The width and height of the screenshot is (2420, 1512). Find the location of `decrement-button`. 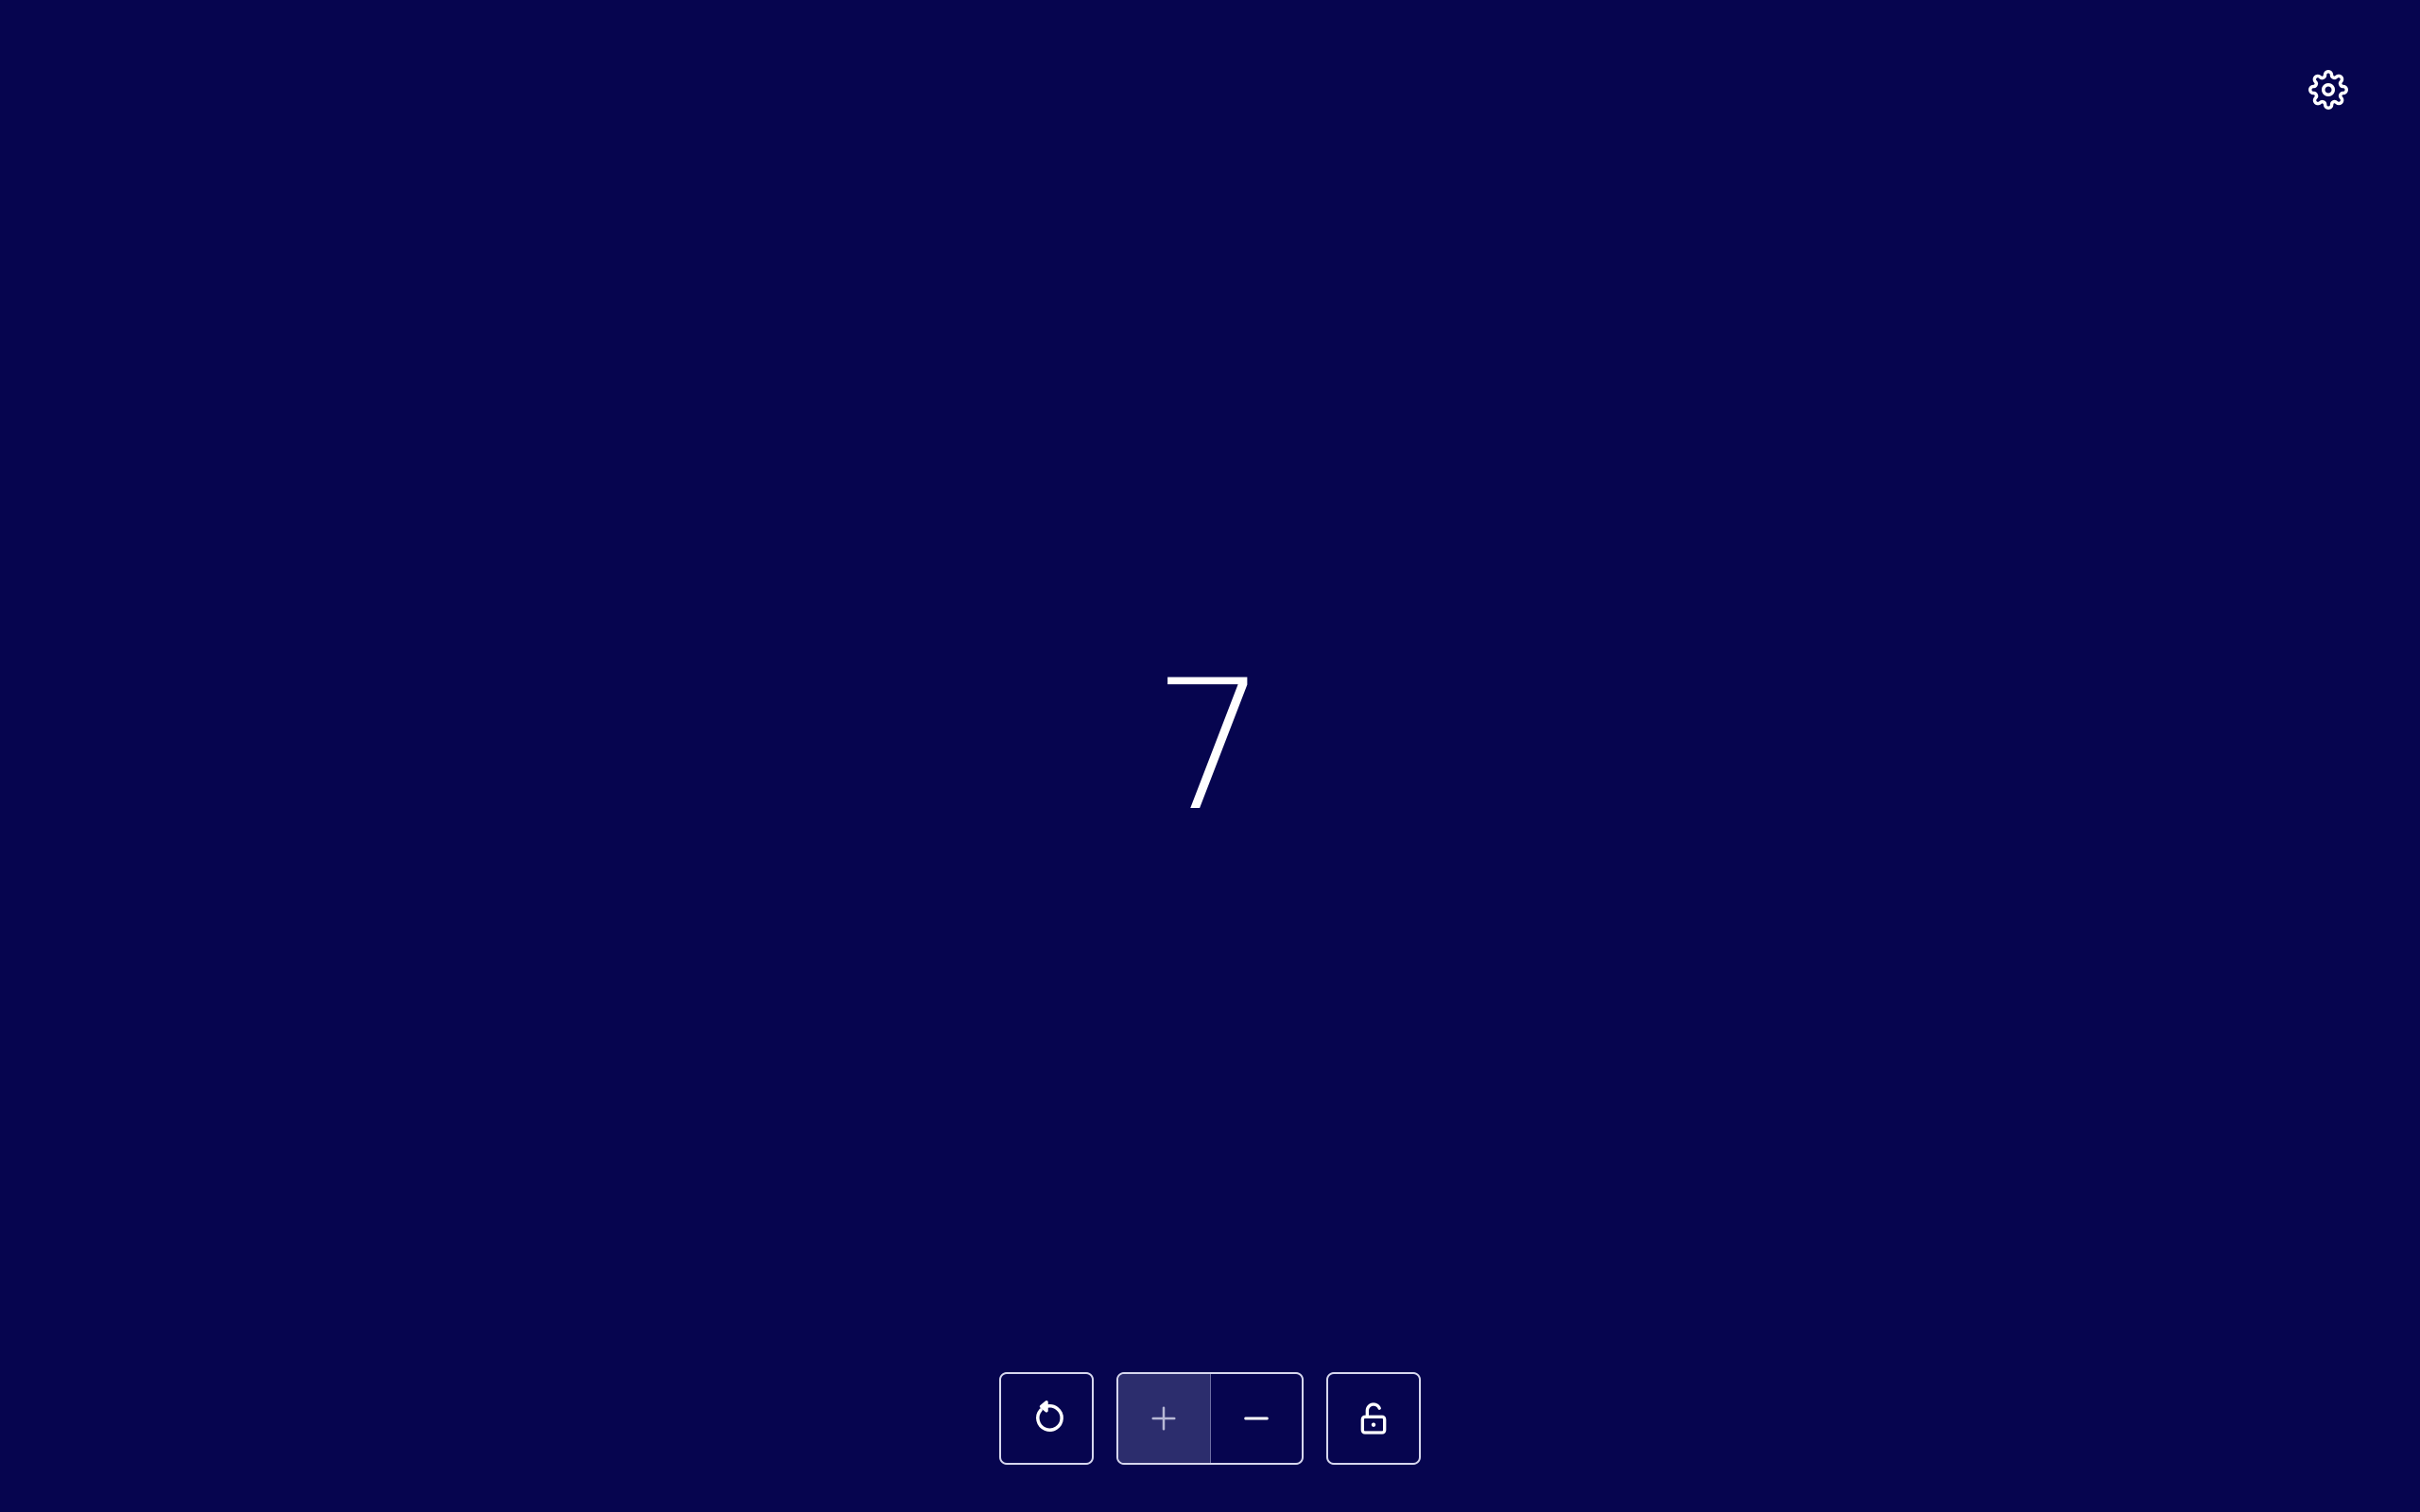

decrement-button is located at coordinates (1257, 1418).